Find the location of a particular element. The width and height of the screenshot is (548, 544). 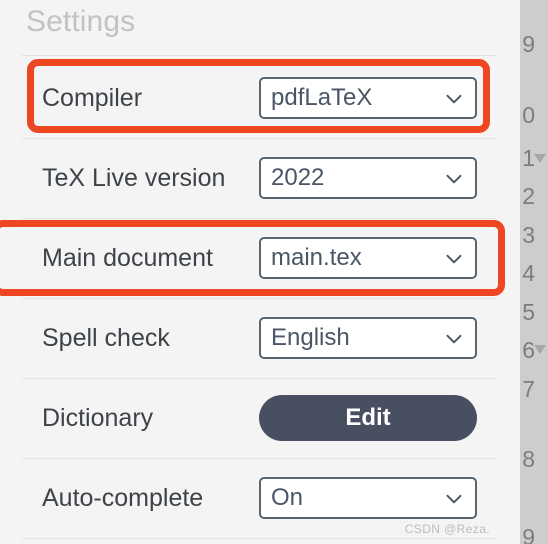

settings-row-label: Auto-complete is located at coordinates (123, 497).